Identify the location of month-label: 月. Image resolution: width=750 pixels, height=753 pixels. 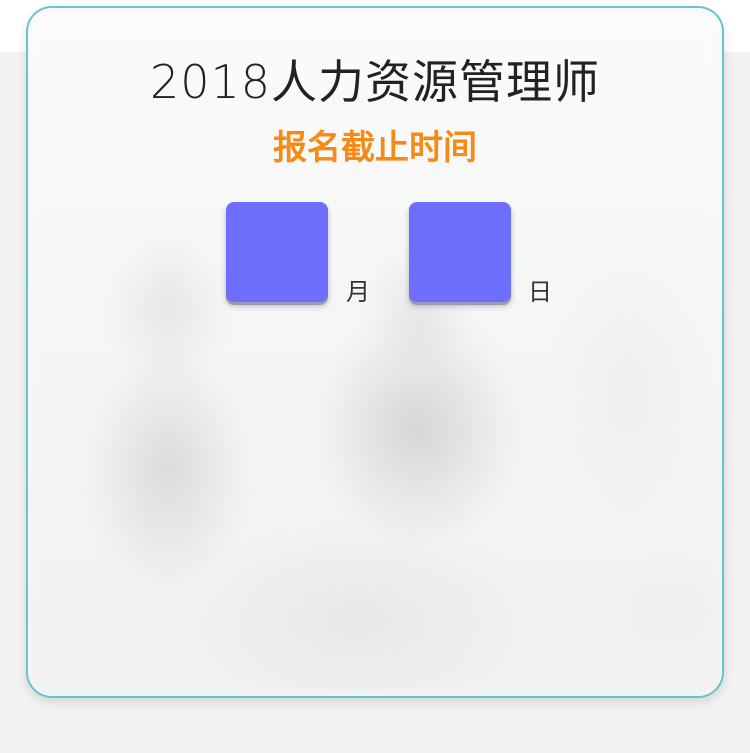
(358, 292).